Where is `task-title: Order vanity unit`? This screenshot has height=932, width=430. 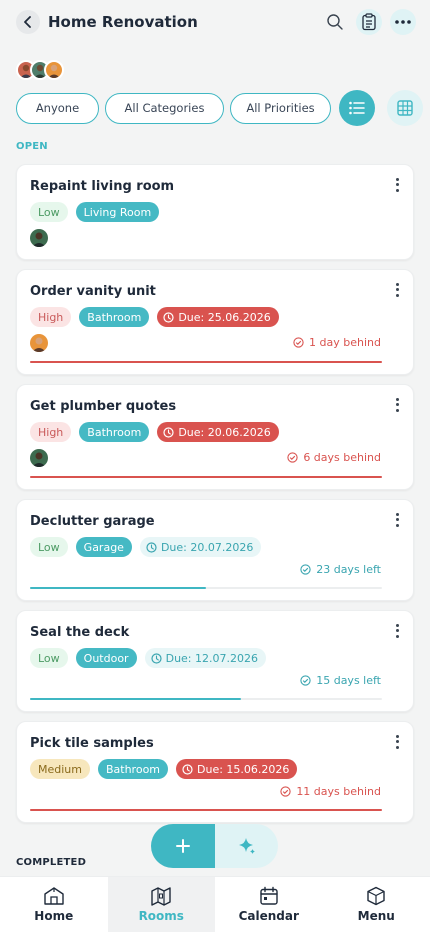 task-title: Order vanity unit is located at coordinates (93, 291).